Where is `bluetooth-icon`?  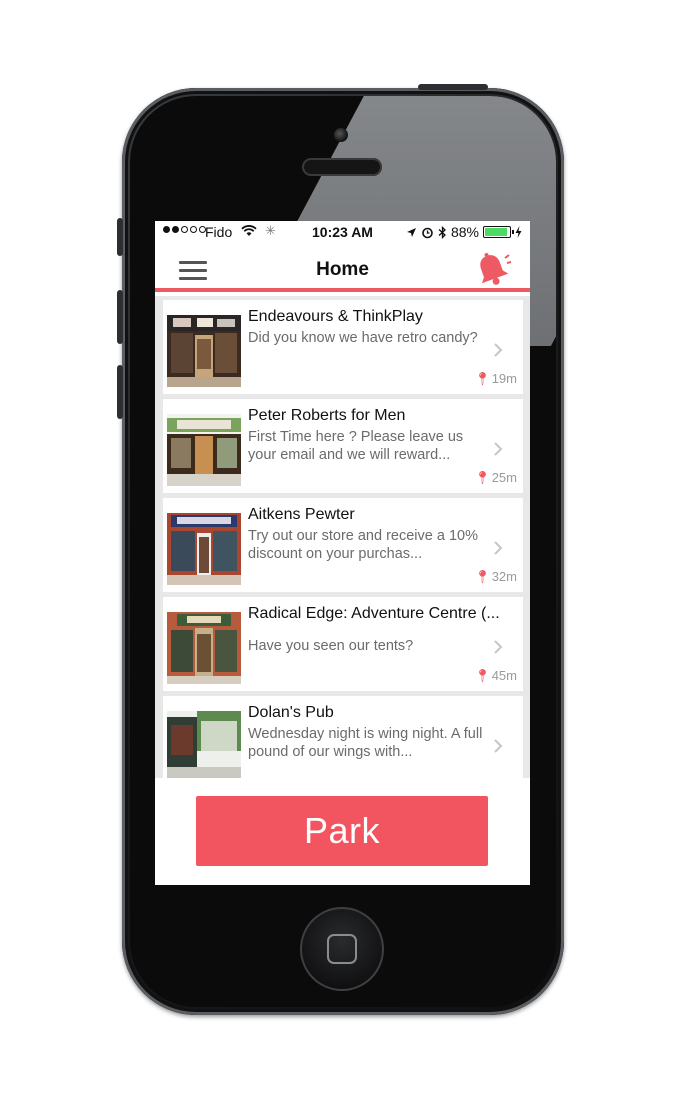
bluetooth-icon is located at coordinates (442, 232).